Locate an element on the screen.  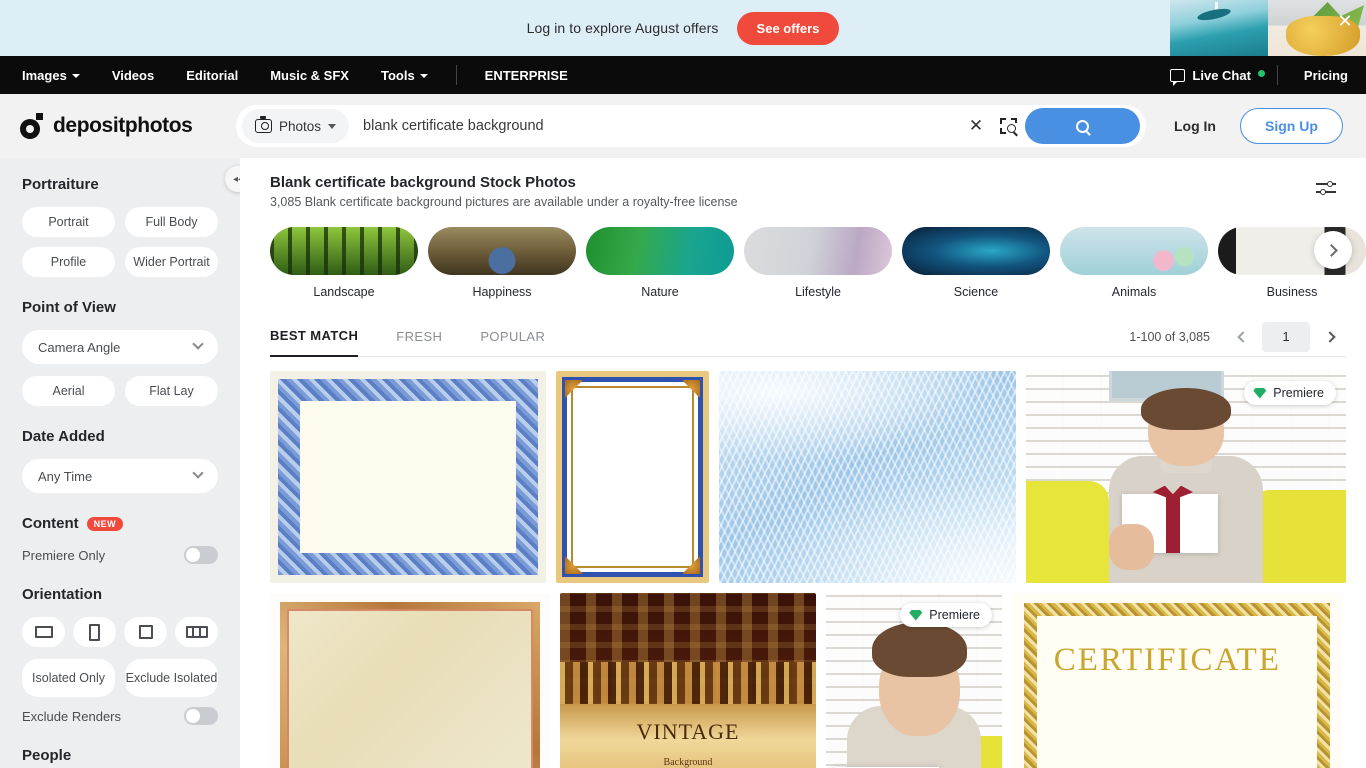
search-type-dropdown: Photos is located at coordinates (296, 126).